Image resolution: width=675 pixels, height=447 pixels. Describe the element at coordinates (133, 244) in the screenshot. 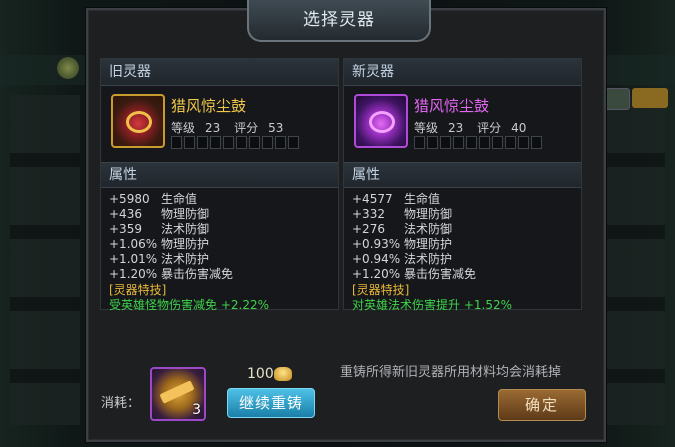

I see `stat-value: +1.06%` at that location.